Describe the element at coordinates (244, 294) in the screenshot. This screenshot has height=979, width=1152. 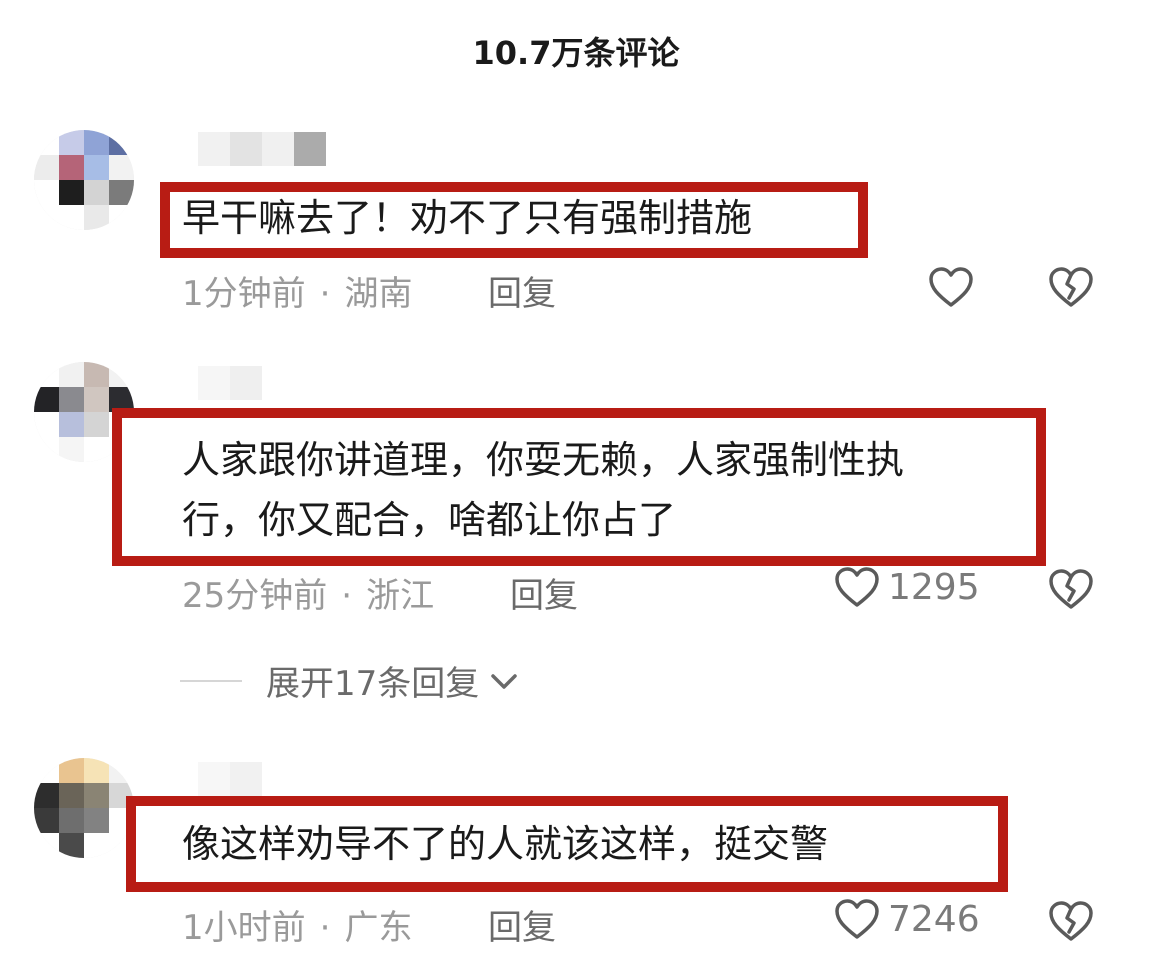
I see `comment-time: 1分钟前` at that location.